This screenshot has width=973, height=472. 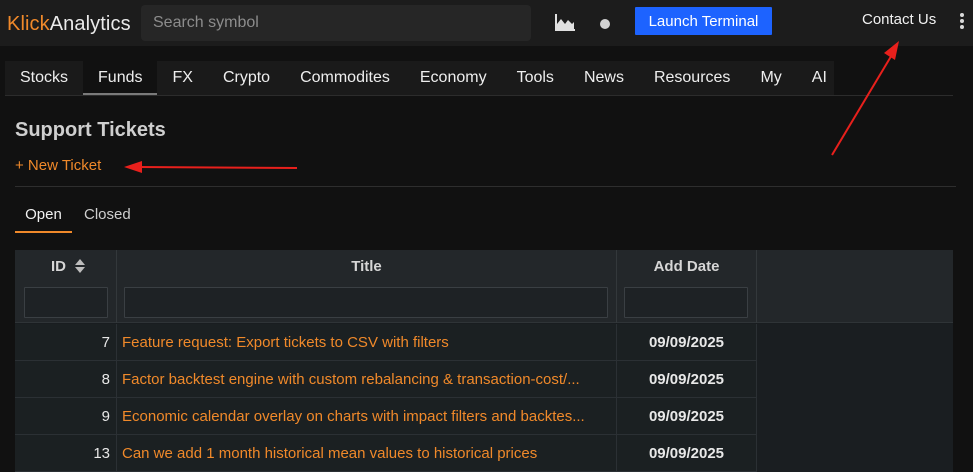 What do you see at coordinates (686, 302) in the screenshot?
I see `add-date-filter-input` at bounding box center [686, 302].